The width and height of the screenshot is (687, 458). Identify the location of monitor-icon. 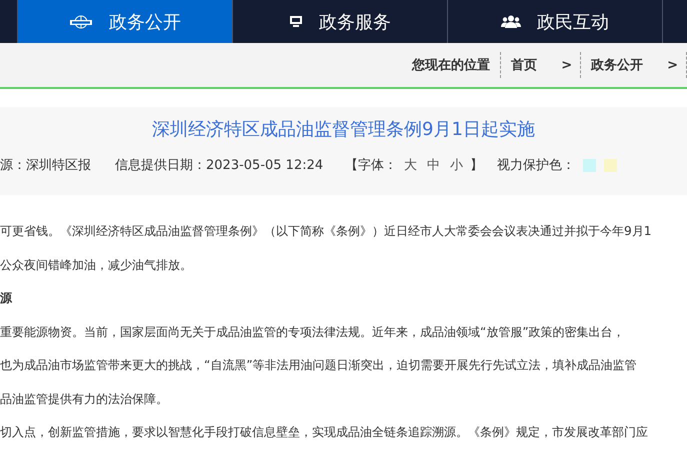
(296, 21).